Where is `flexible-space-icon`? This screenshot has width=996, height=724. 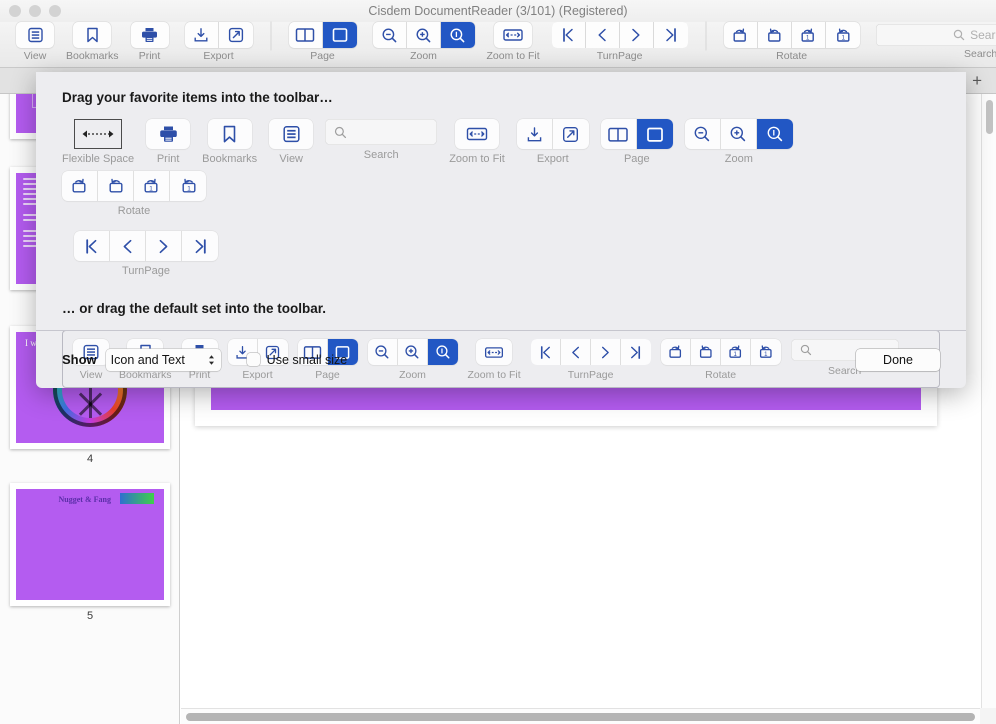 flexible-space-icon is located at coordinates (98, 134).